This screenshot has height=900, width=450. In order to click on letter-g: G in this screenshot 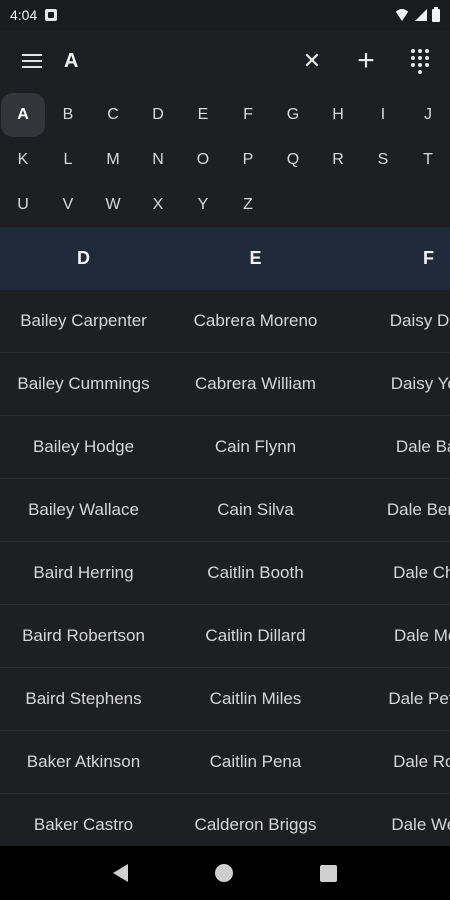, I will do `click(293, 115)`.